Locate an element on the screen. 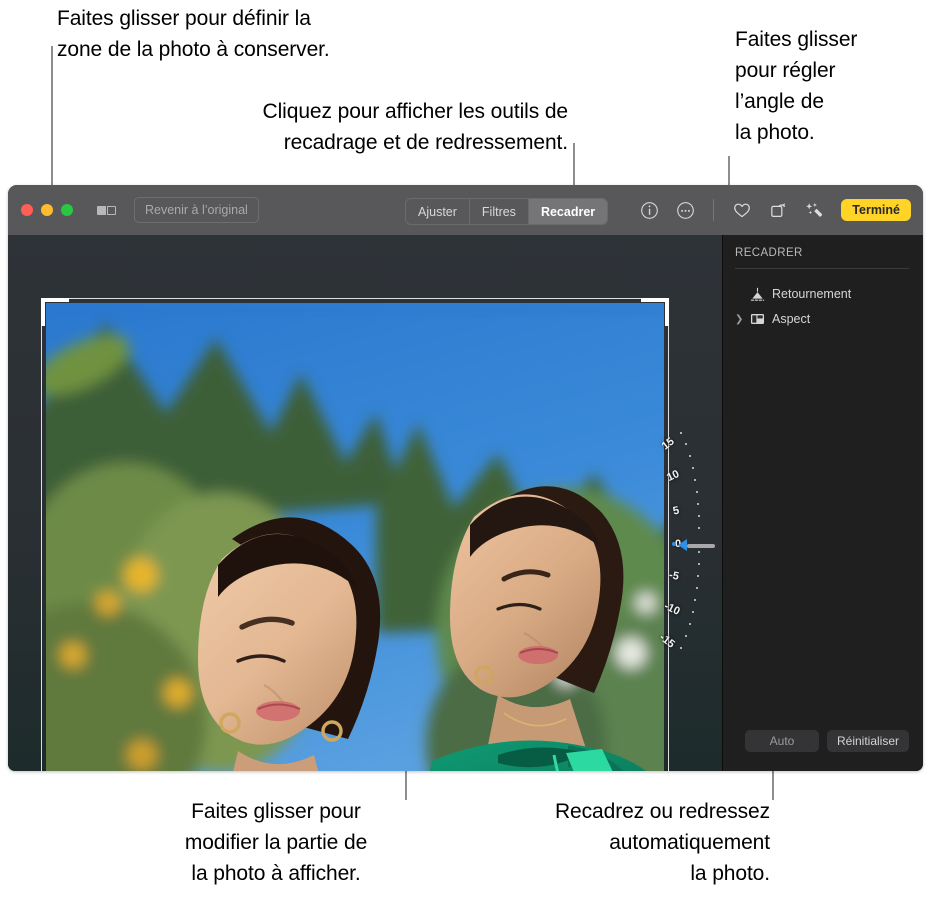 The image size is (931, 902). tab-filters-label: Filtres is located at coordinates (498, 211).